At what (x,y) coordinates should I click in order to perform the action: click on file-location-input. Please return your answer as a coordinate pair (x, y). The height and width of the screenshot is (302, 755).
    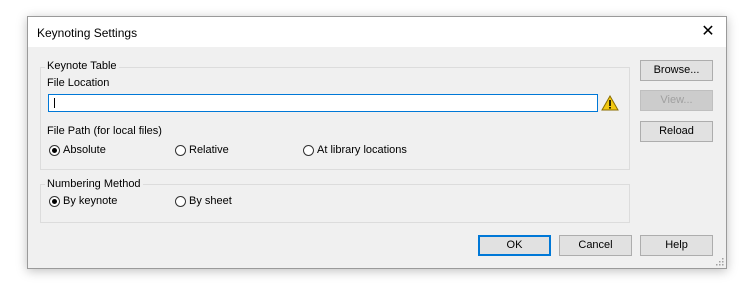
    Looking at the image, I should click on (323, 103).